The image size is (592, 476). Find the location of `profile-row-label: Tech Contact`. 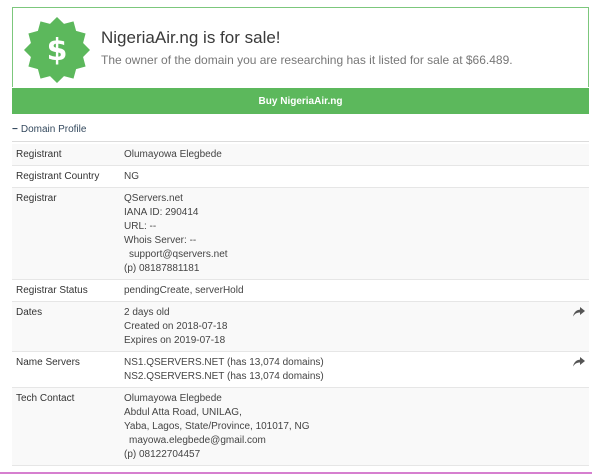

profile-row-label: Tech Contact is located at coordinates (66, 426).